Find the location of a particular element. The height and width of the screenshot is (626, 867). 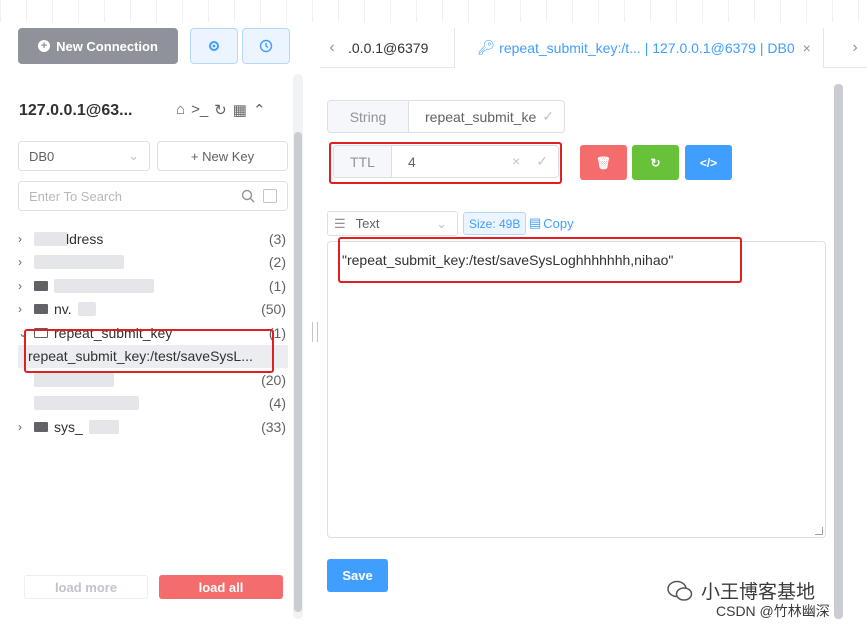

format-select: ☰ Text ⌄ is located at coordinates (392, 223).